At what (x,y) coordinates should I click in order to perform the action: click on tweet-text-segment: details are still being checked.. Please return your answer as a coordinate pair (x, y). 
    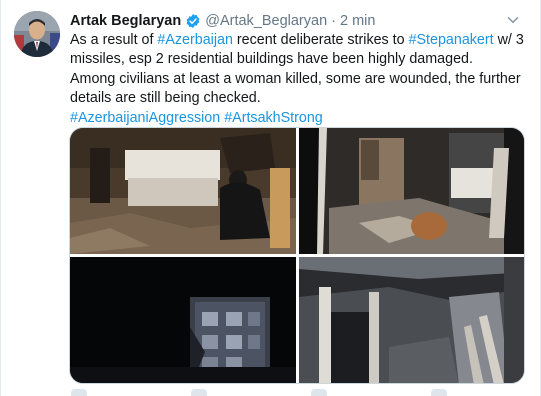
    Looking at the image, I should click on (165, 98).